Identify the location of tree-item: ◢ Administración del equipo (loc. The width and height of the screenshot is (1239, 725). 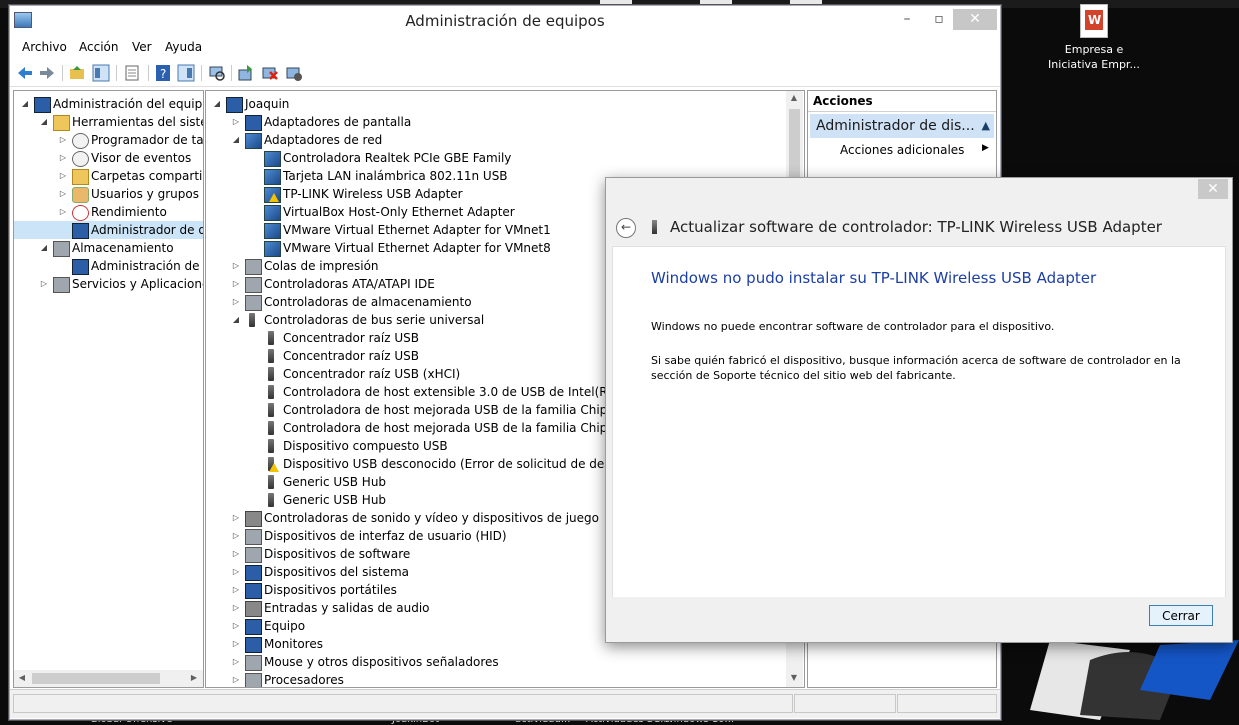
(108, 104).